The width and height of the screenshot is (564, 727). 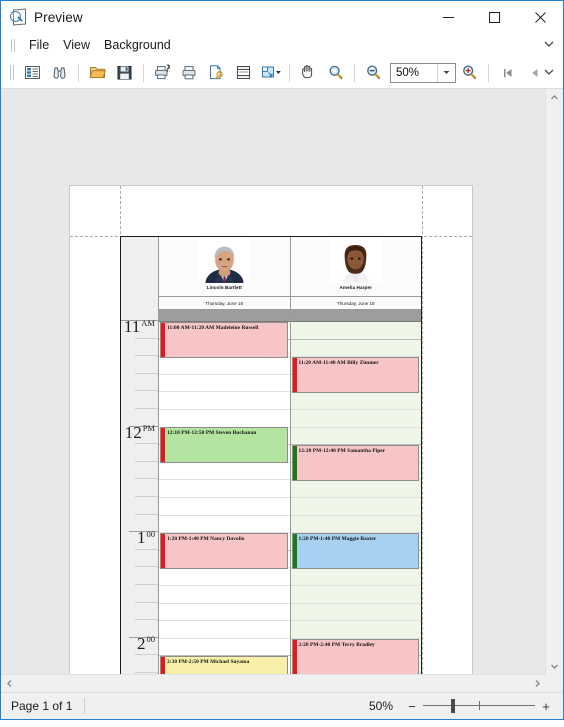 I want to click on appointment-label: 2:20 PM-2:40 PM Terry Bradley, so click(x=336, y=644).